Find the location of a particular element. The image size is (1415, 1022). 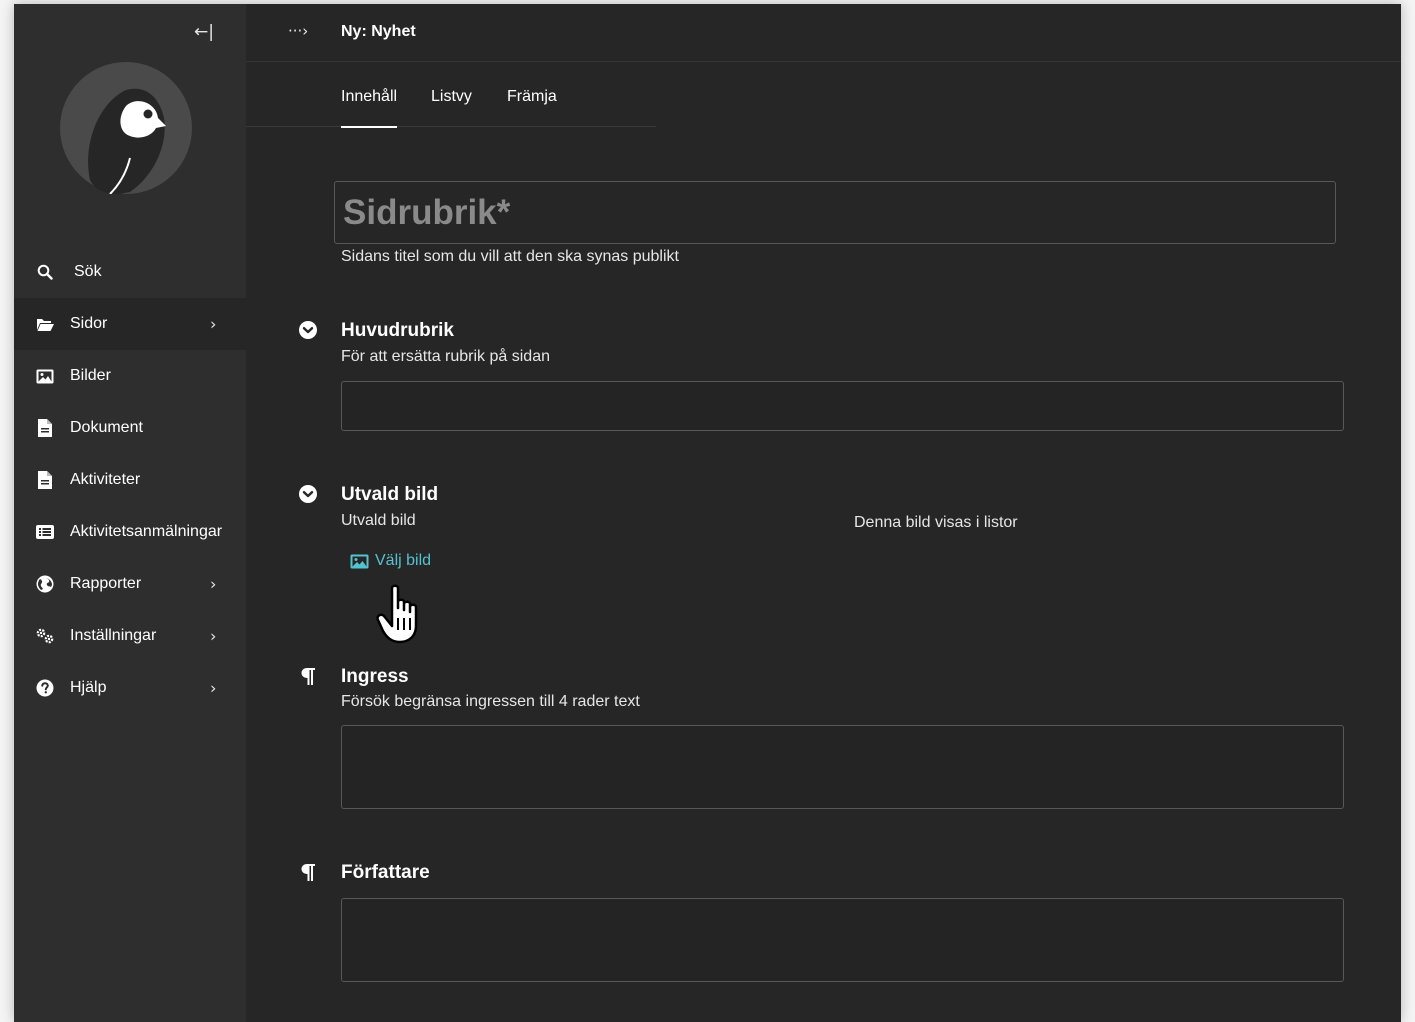

bird-logo is located at coordinates (126, 128).